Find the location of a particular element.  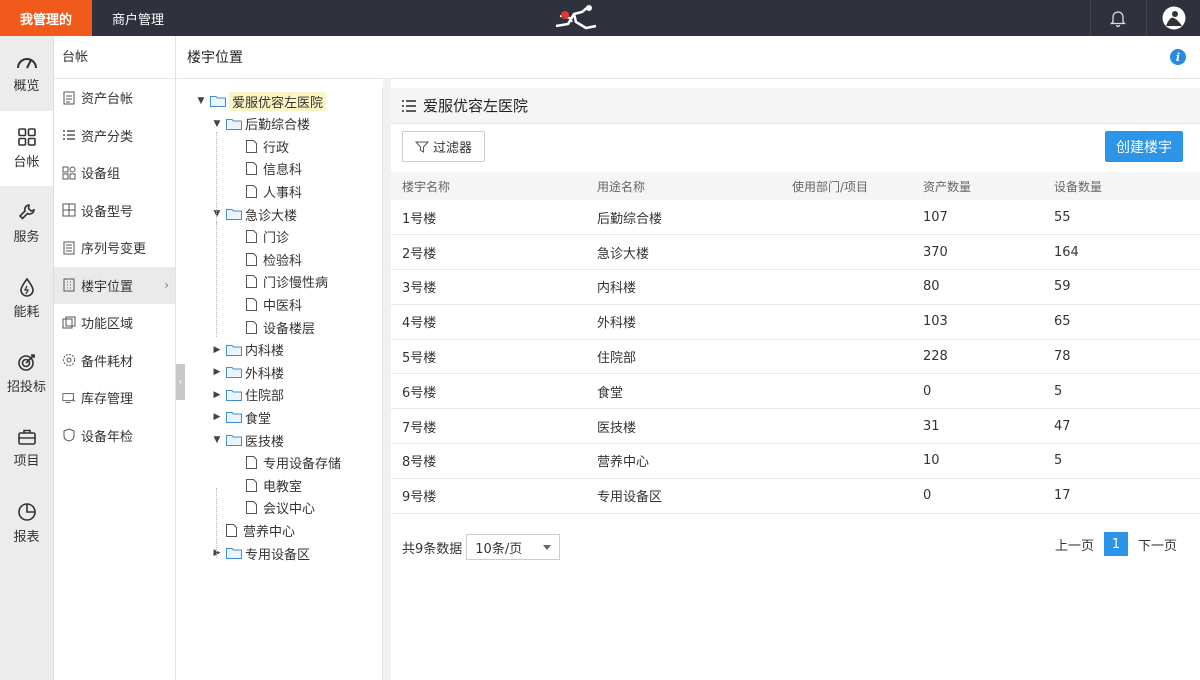

rail-item-energy: 能耗 is located at coordinates (26, 298).